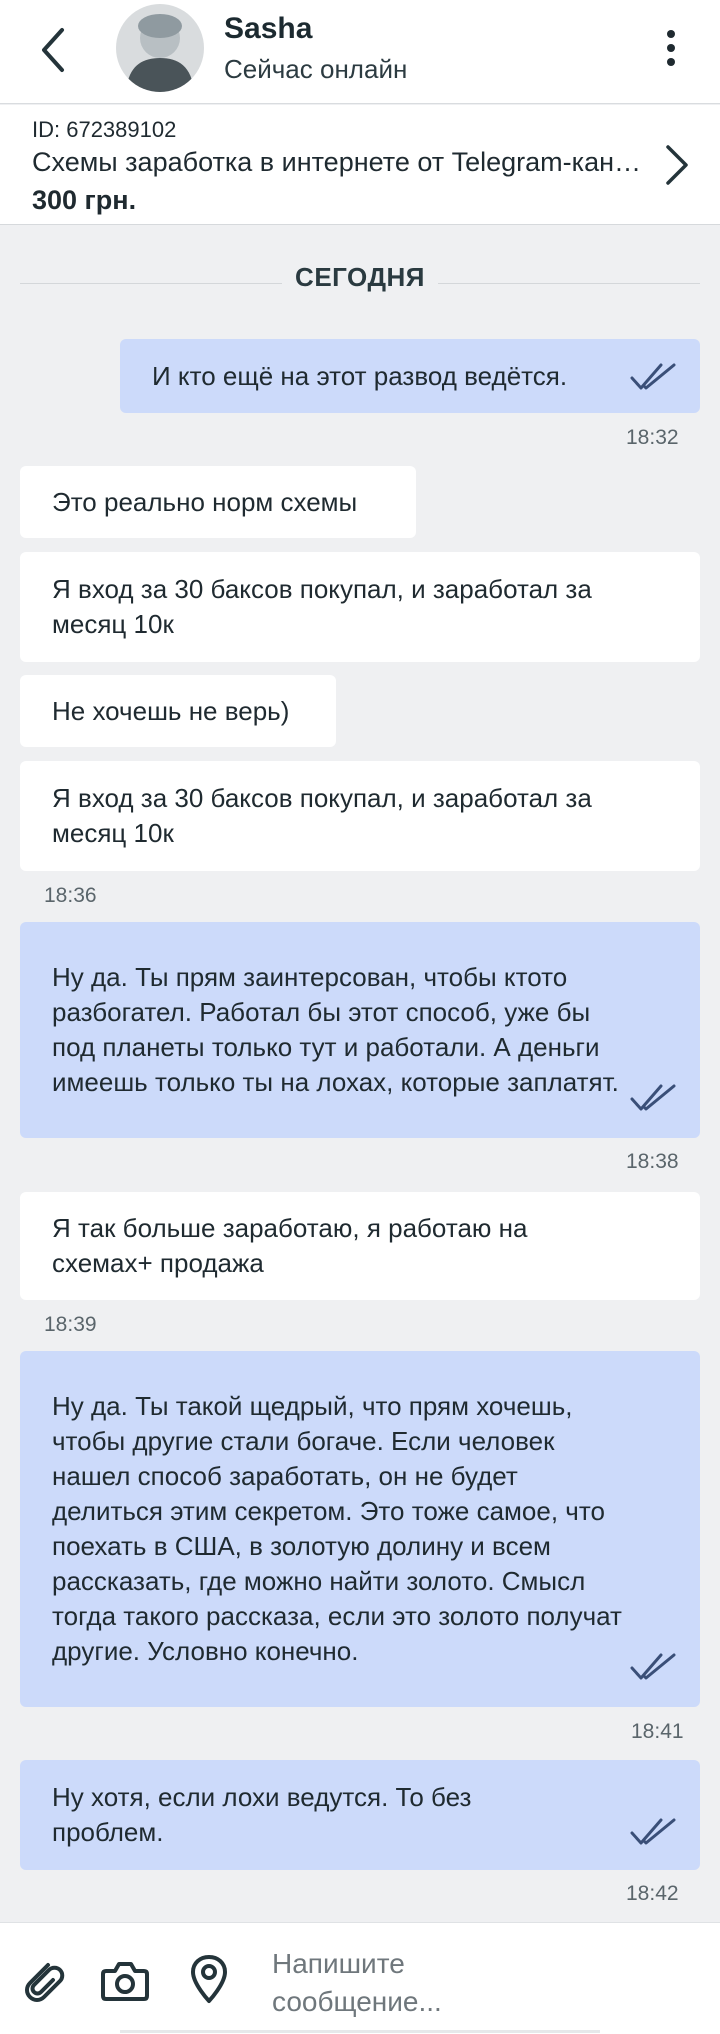  What do you see at coordinates (360, 52) in the screenshot?
I see `chat-header: Sasha Сейчас онлайн` at bounding box center [360, 52].